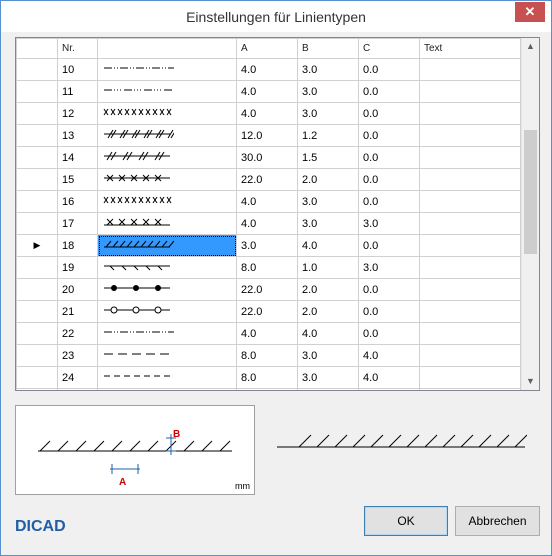 Image resolution: width=552 pixels, height=556 pixels. I want to click on table-row: 19 8.0 1.0 3.0, so click(268, 267).